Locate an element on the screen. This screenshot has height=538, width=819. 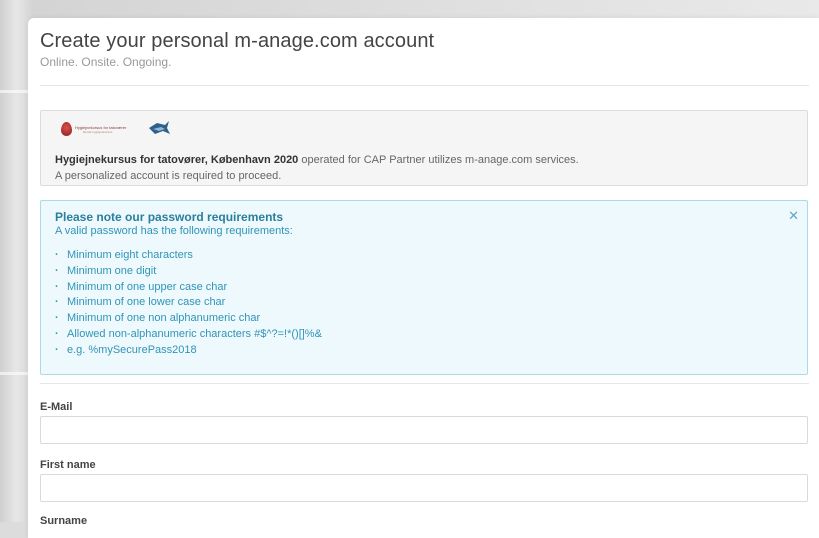
list-item: Minimum of one lower case char is located at coordinates (188, 303).